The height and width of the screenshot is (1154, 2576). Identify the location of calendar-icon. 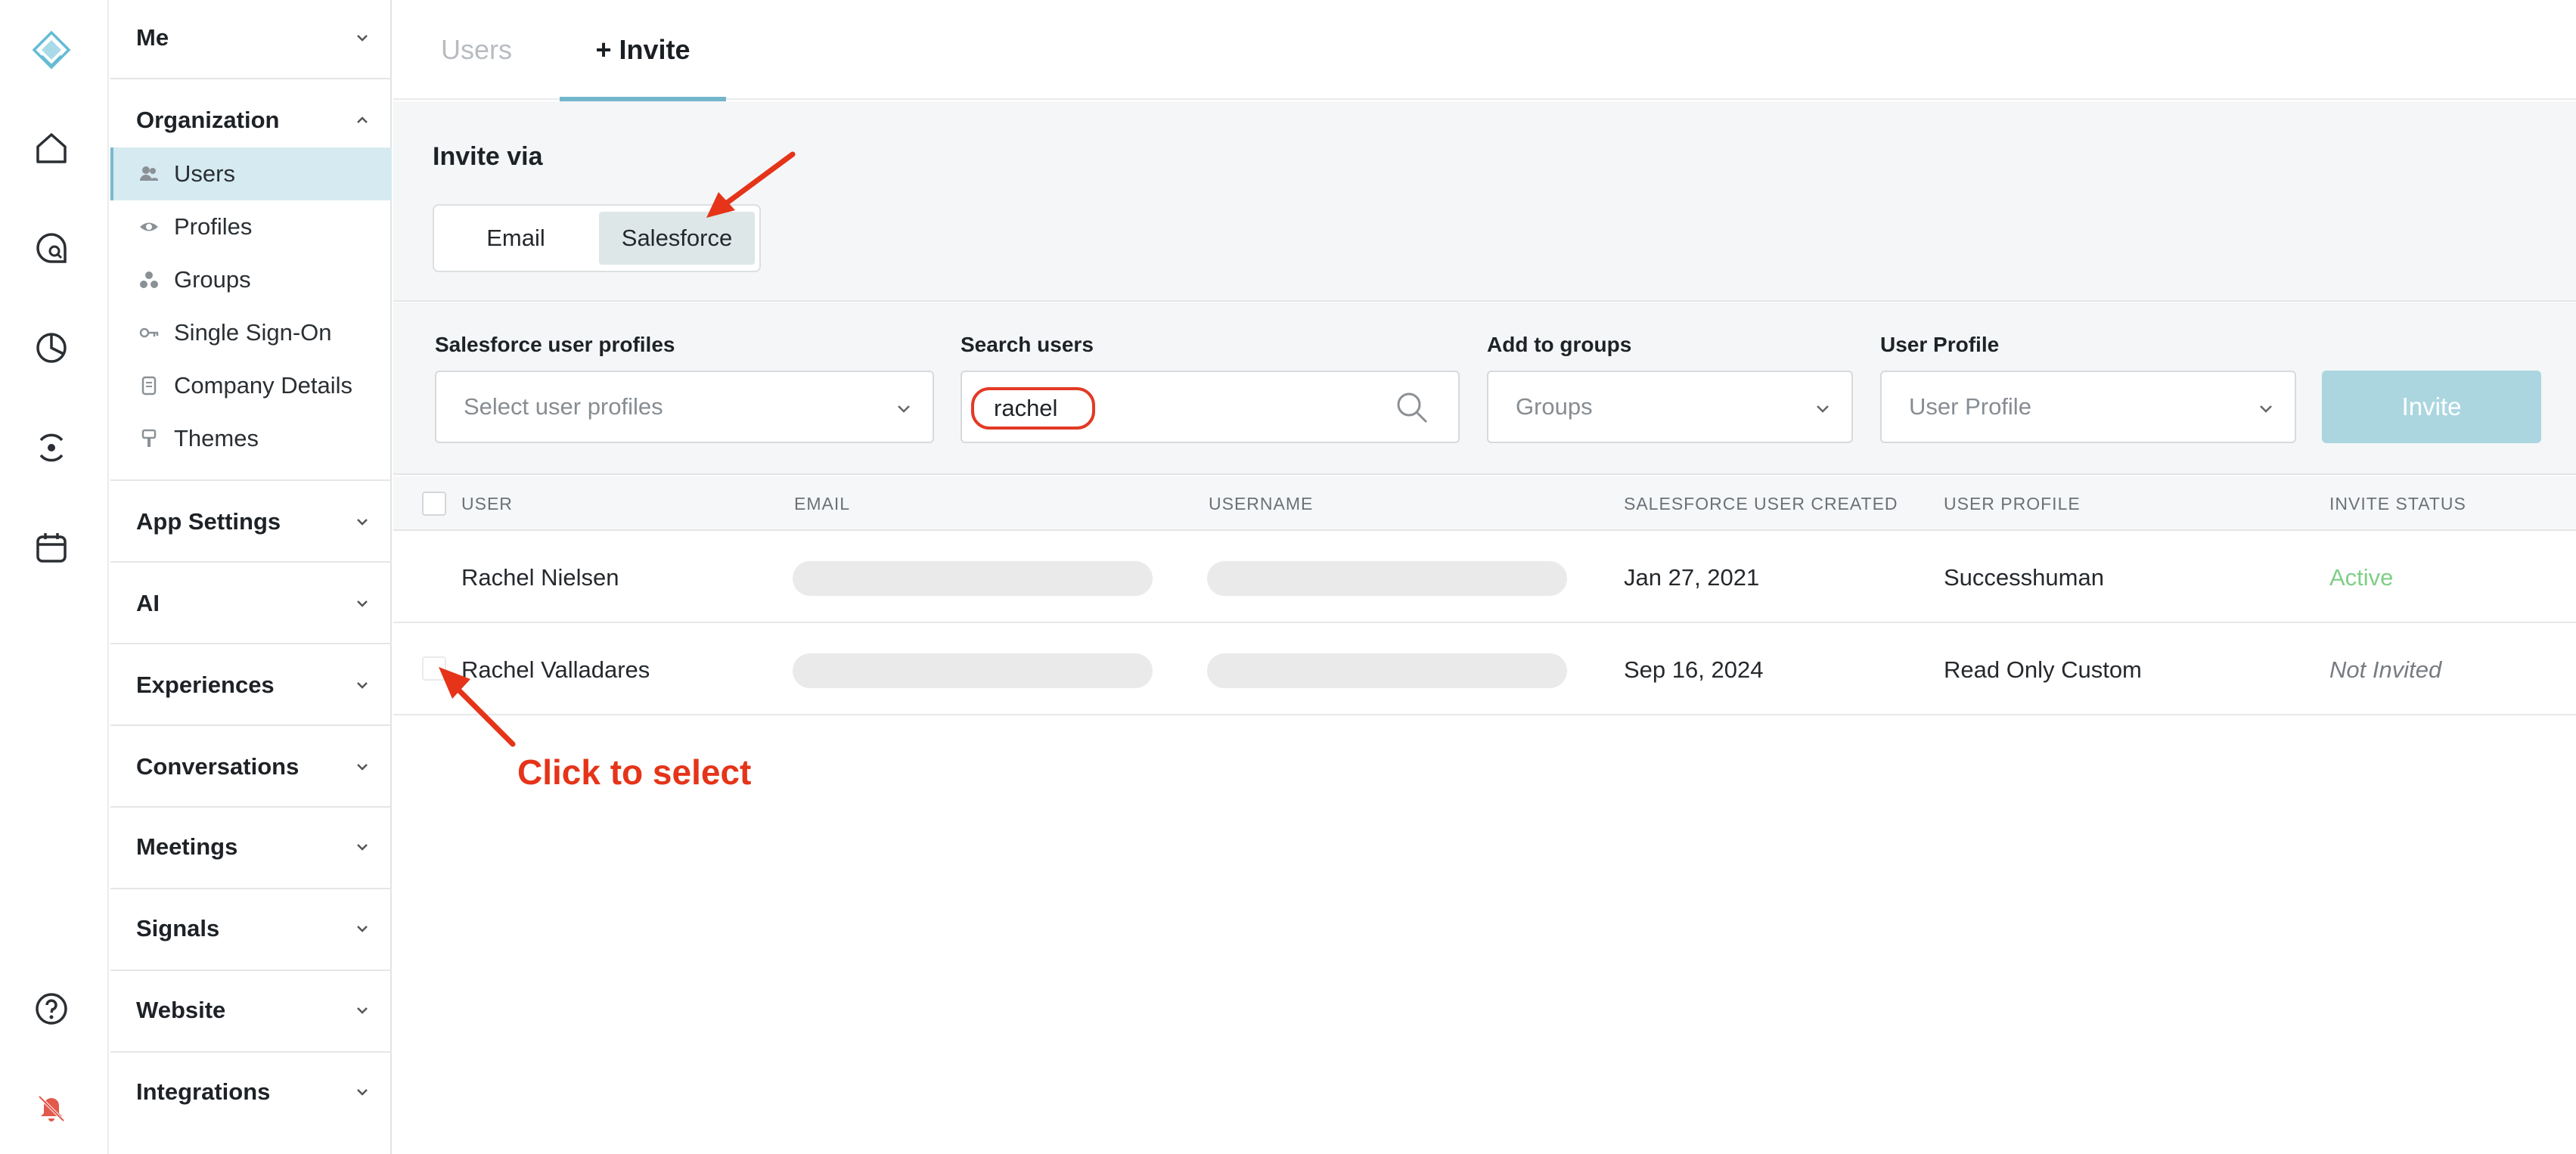
(51, 547).